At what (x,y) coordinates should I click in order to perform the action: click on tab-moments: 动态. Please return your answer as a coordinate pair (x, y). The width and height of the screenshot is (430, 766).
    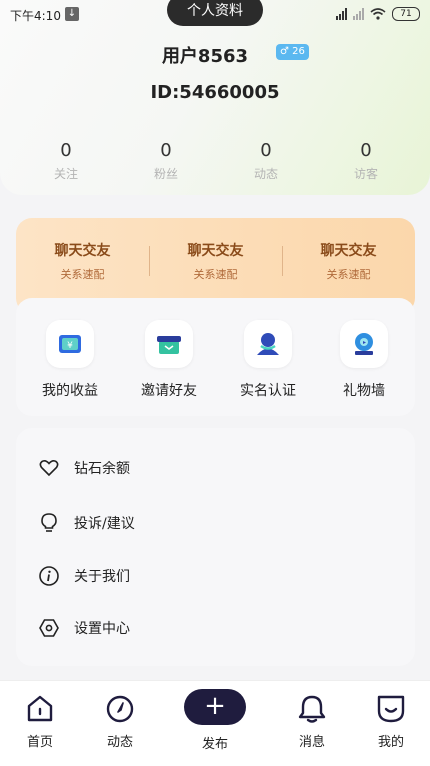
    Looking at the image, I should click on (120, 721).